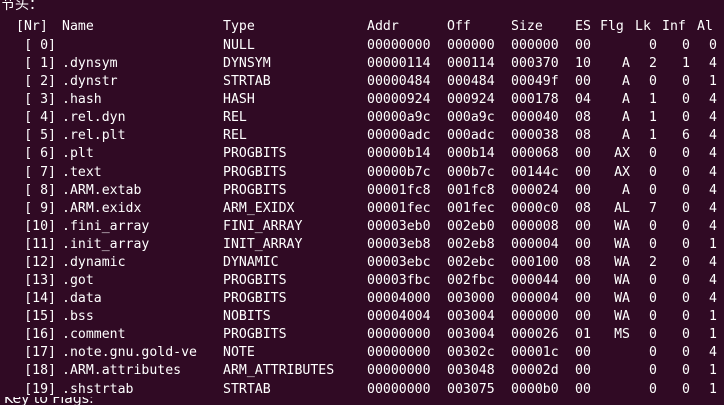 This screenshot has height=405, width=724. Describe the element at coordinates (535, 226) in the screenshot. I see `cell-size: 000008` at that location.